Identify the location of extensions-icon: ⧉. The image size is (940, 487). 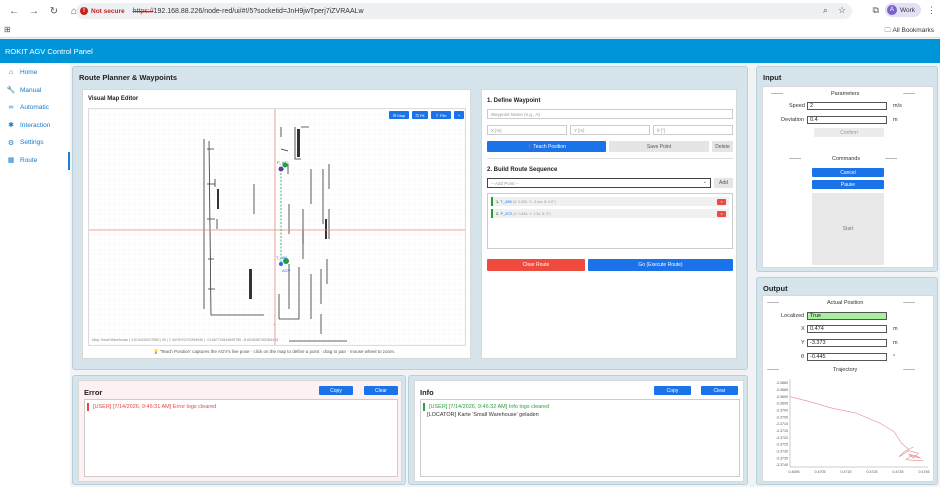
(876, 10).